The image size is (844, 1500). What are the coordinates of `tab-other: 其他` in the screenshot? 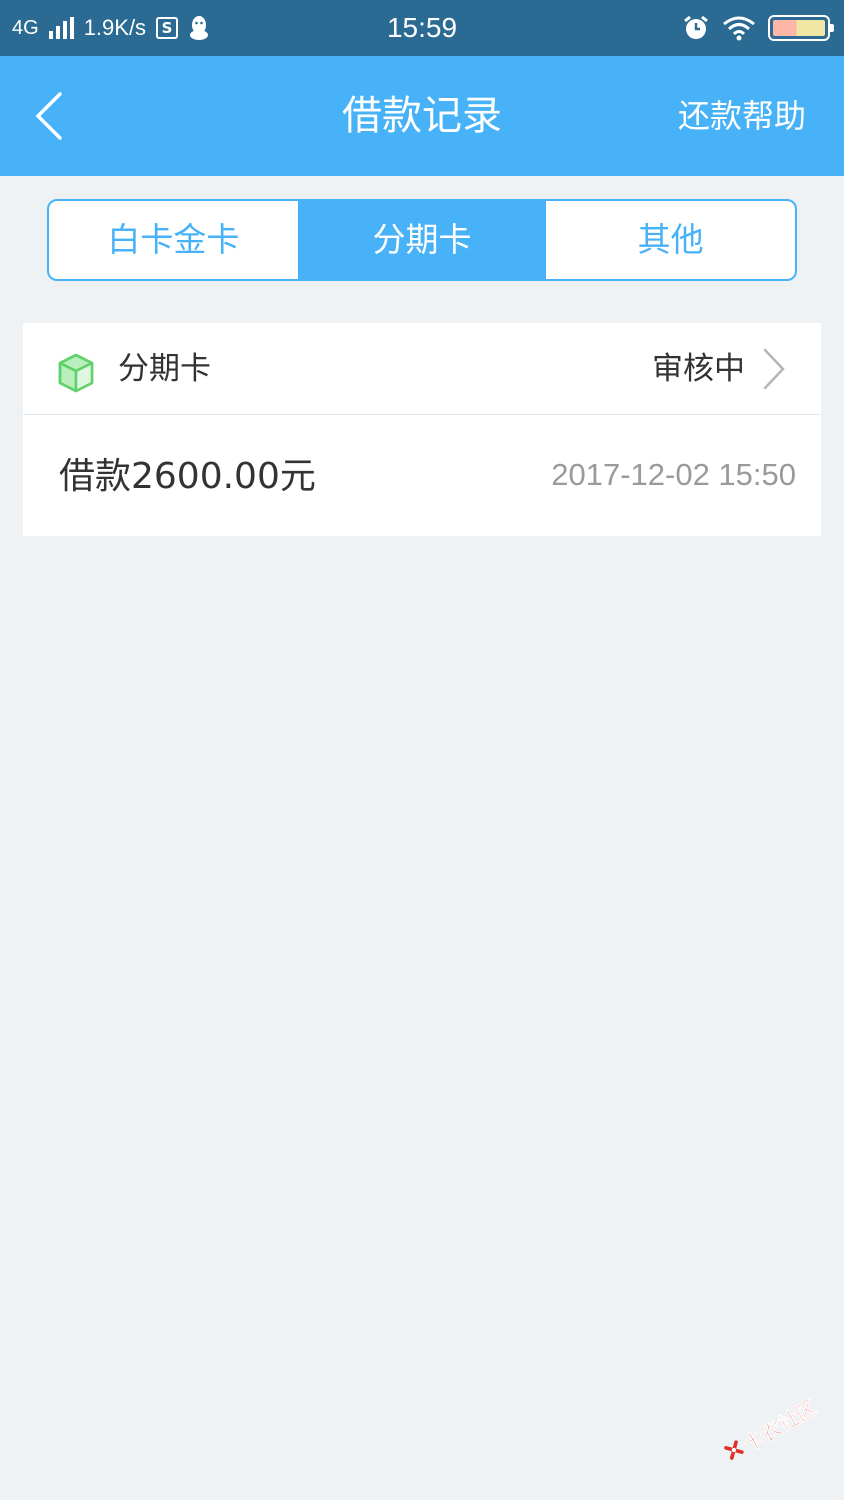 It's located at (670, 240).